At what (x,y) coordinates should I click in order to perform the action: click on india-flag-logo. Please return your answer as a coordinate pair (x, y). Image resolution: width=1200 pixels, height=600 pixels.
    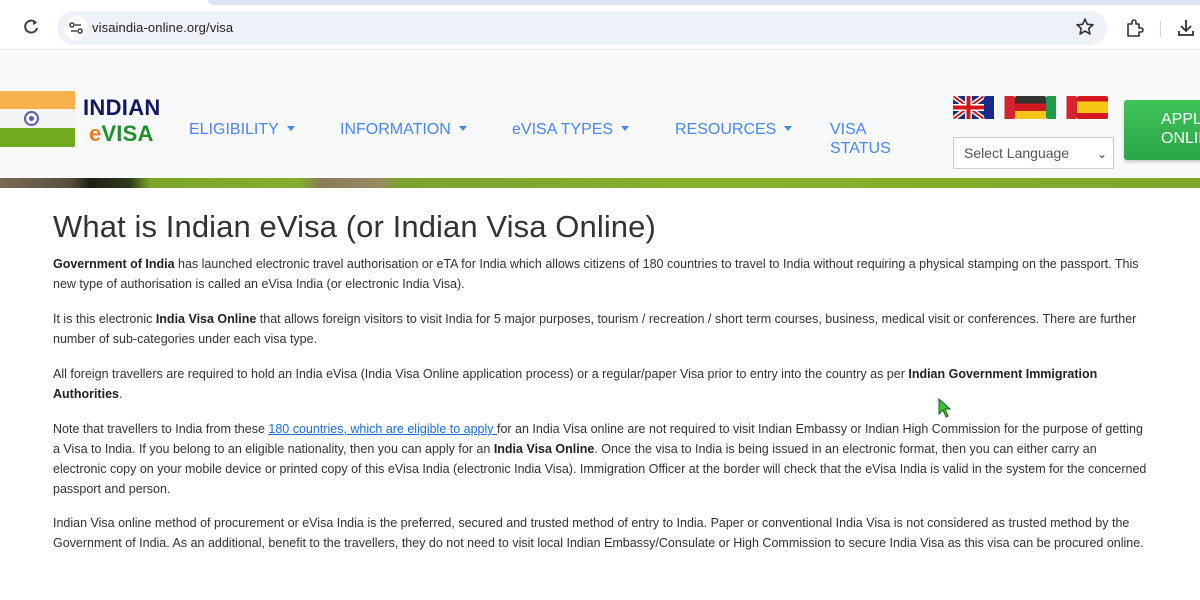
    Looking at the image, I should click on (37, 119).